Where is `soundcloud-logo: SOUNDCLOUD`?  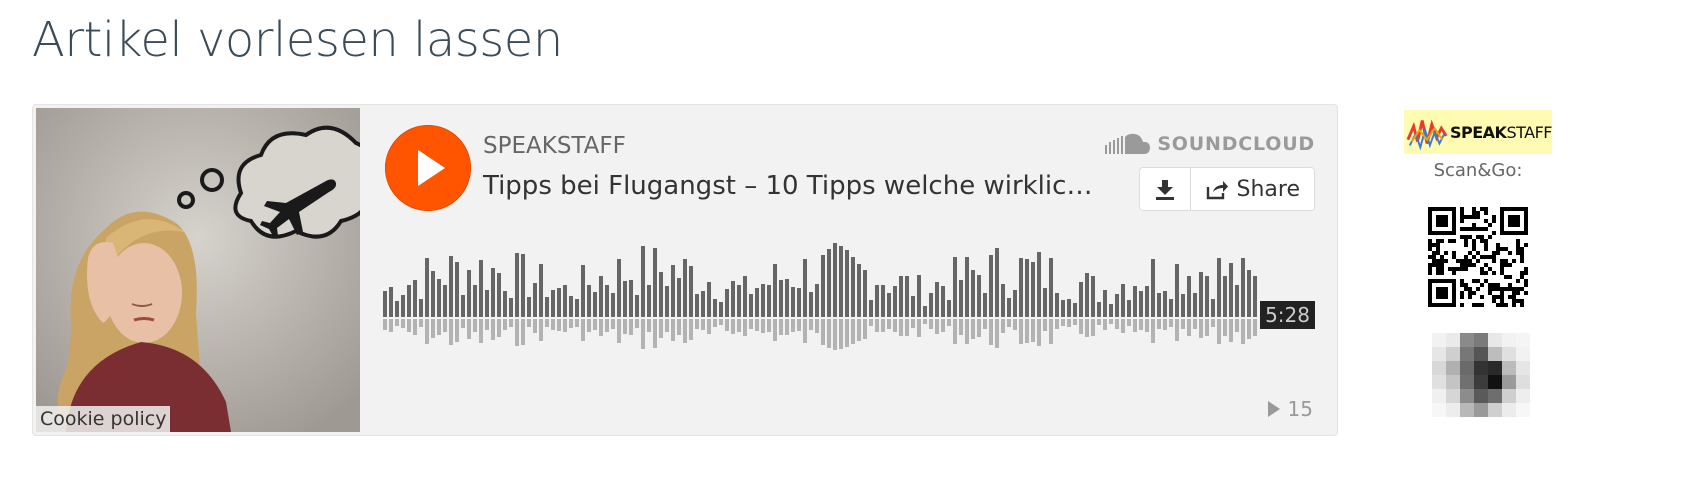
soundcloud-logo: SOUNDCLOUD is located at coordinates (1210, 144).